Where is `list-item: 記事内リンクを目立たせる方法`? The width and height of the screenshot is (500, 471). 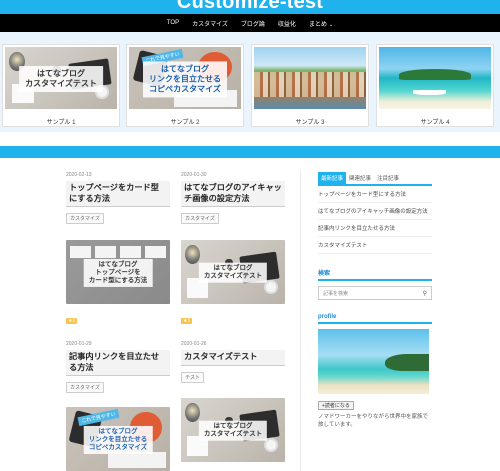
list-item: 記事内リンクを目立たせる方法 is located at coordinates (375, 228).